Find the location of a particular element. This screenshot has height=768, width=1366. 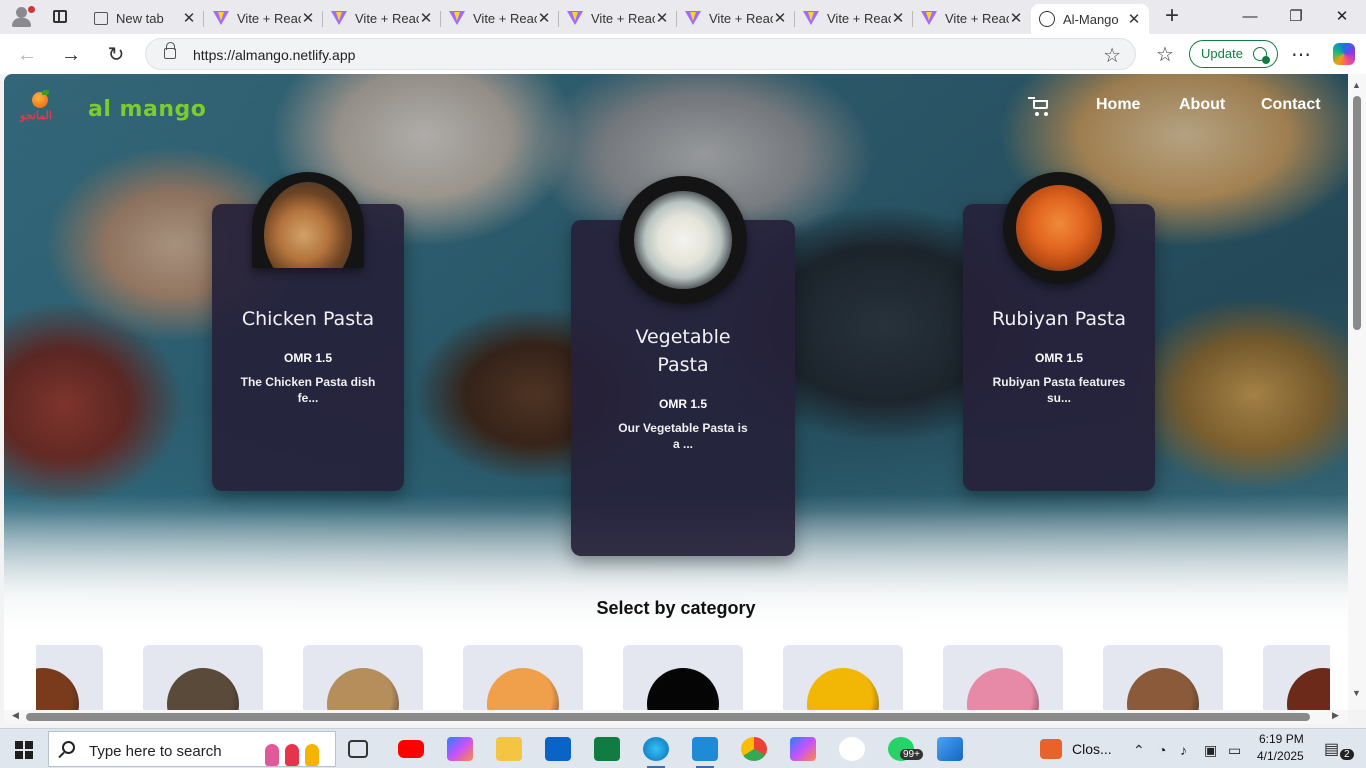

mango-logo-icon: المانجو is located at coordinates (42, 108).